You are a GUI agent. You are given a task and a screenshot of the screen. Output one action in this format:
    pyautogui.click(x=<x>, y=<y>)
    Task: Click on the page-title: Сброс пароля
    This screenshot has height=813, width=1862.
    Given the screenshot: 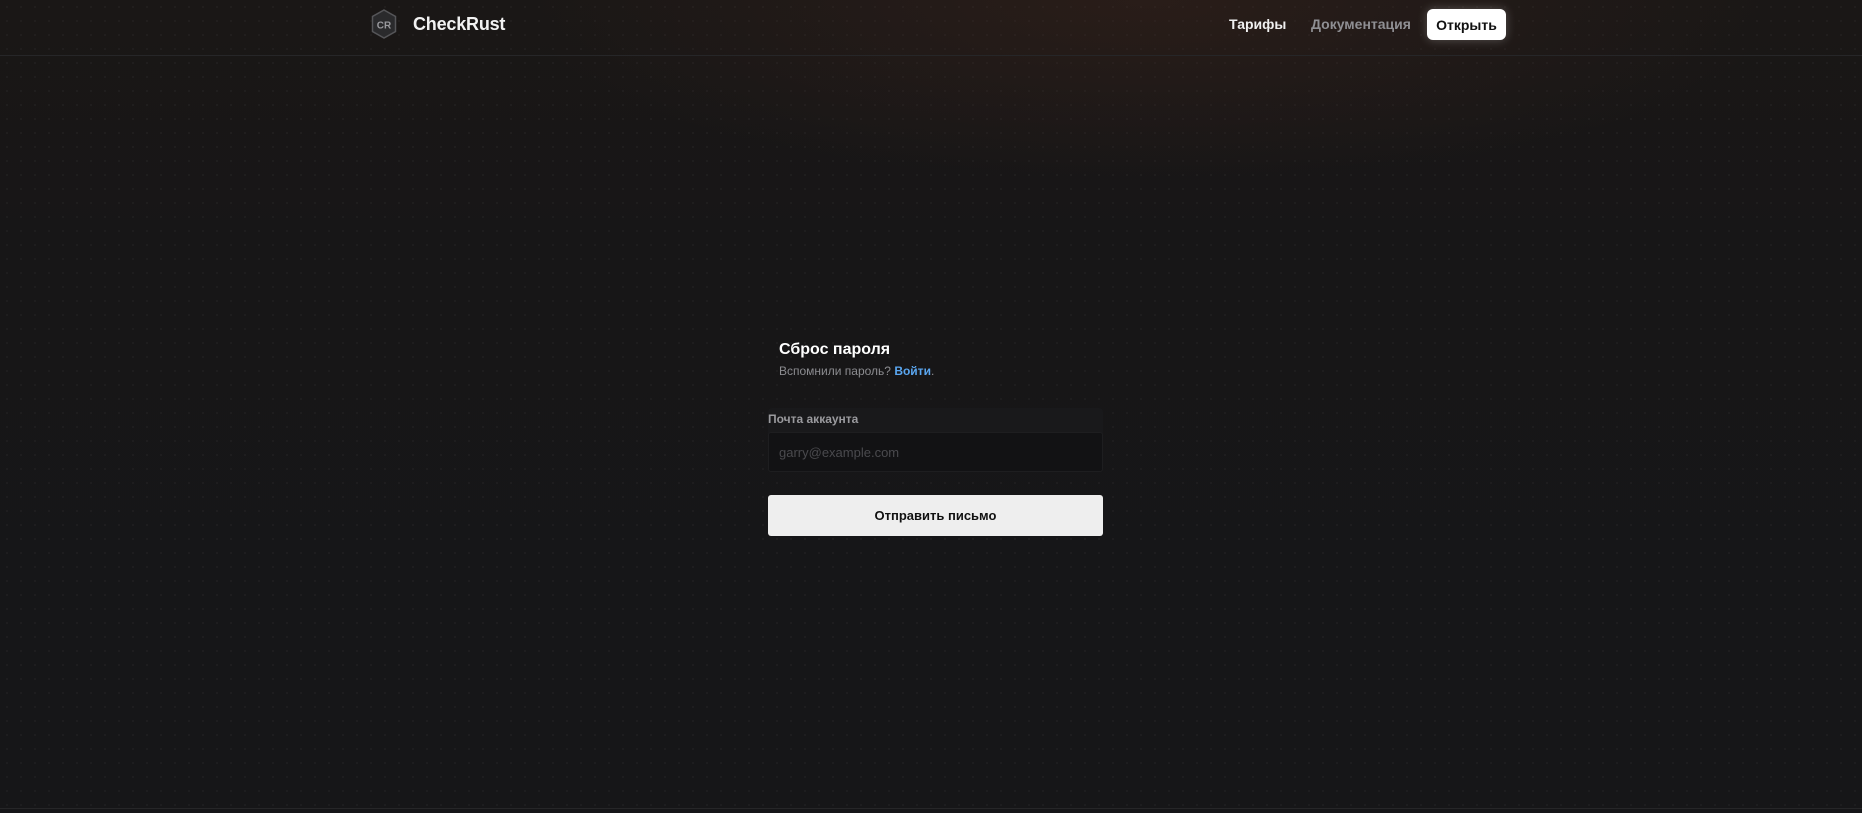 What is the action you would take?
    pyautogui.click(x=835, y=349)
    